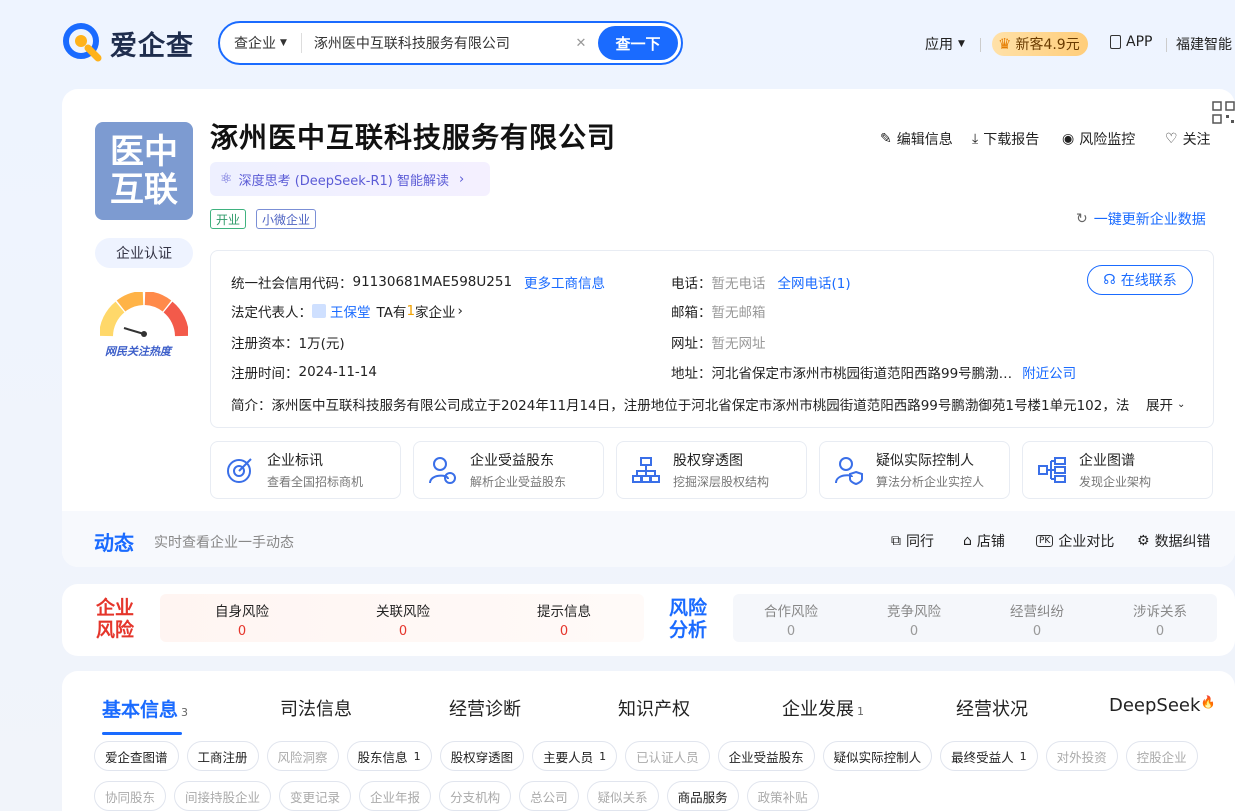 Image resolution: width=1235 pixels, height=811 pixels. What do you see at coordinates (1161, 756) in the screenshot?
I see `section-chip: 控股企业` at bounding box center [1161, 756].